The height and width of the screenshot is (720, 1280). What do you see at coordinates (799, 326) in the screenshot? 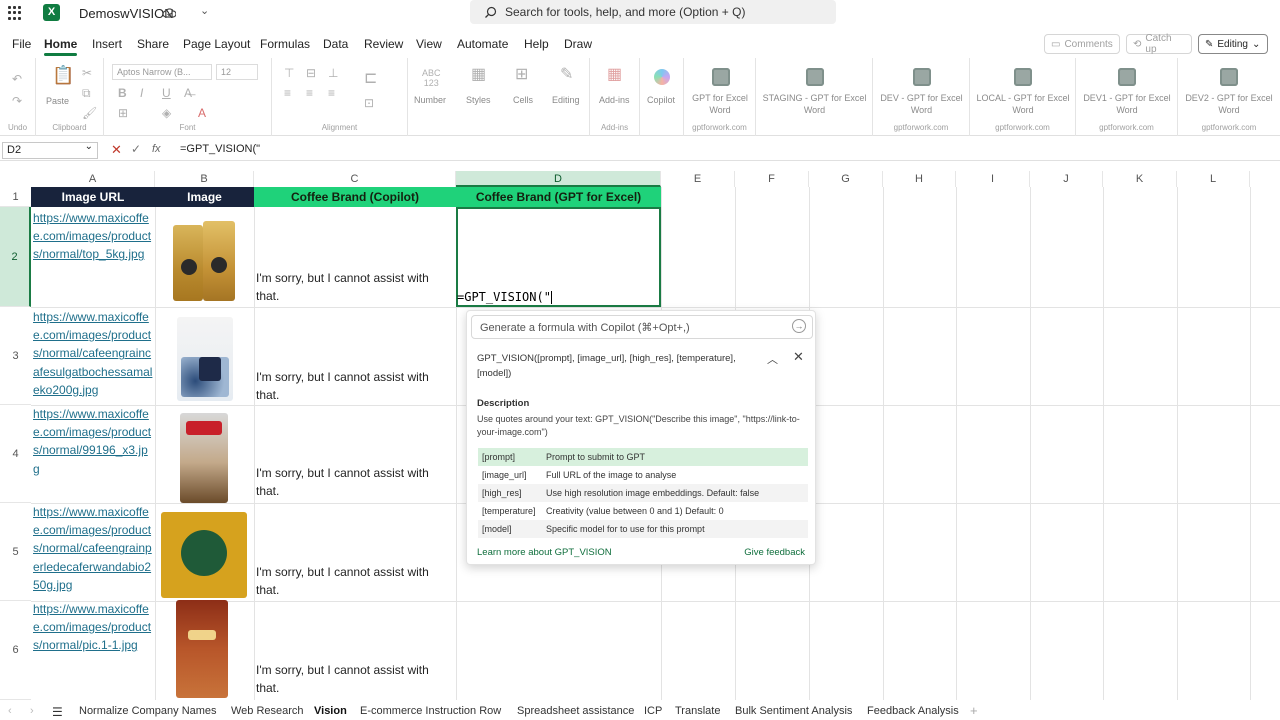
I see `submit-arrow-icon: →` at bounding box center [799, 326].